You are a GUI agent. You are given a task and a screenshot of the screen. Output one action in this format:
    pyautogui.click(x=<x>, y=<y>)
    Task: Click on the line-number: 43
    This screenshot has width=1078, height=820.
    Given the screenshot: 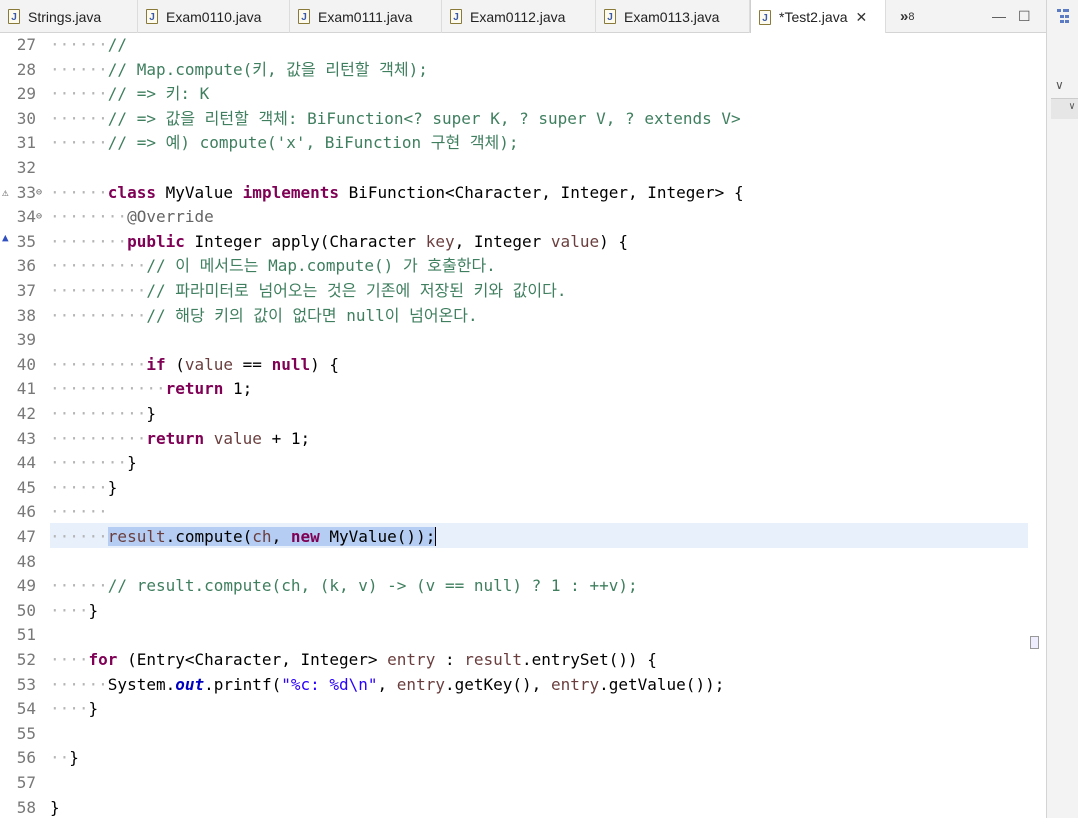 What is the action you would take?
    pyautogui.click(x=26, y=438)
    